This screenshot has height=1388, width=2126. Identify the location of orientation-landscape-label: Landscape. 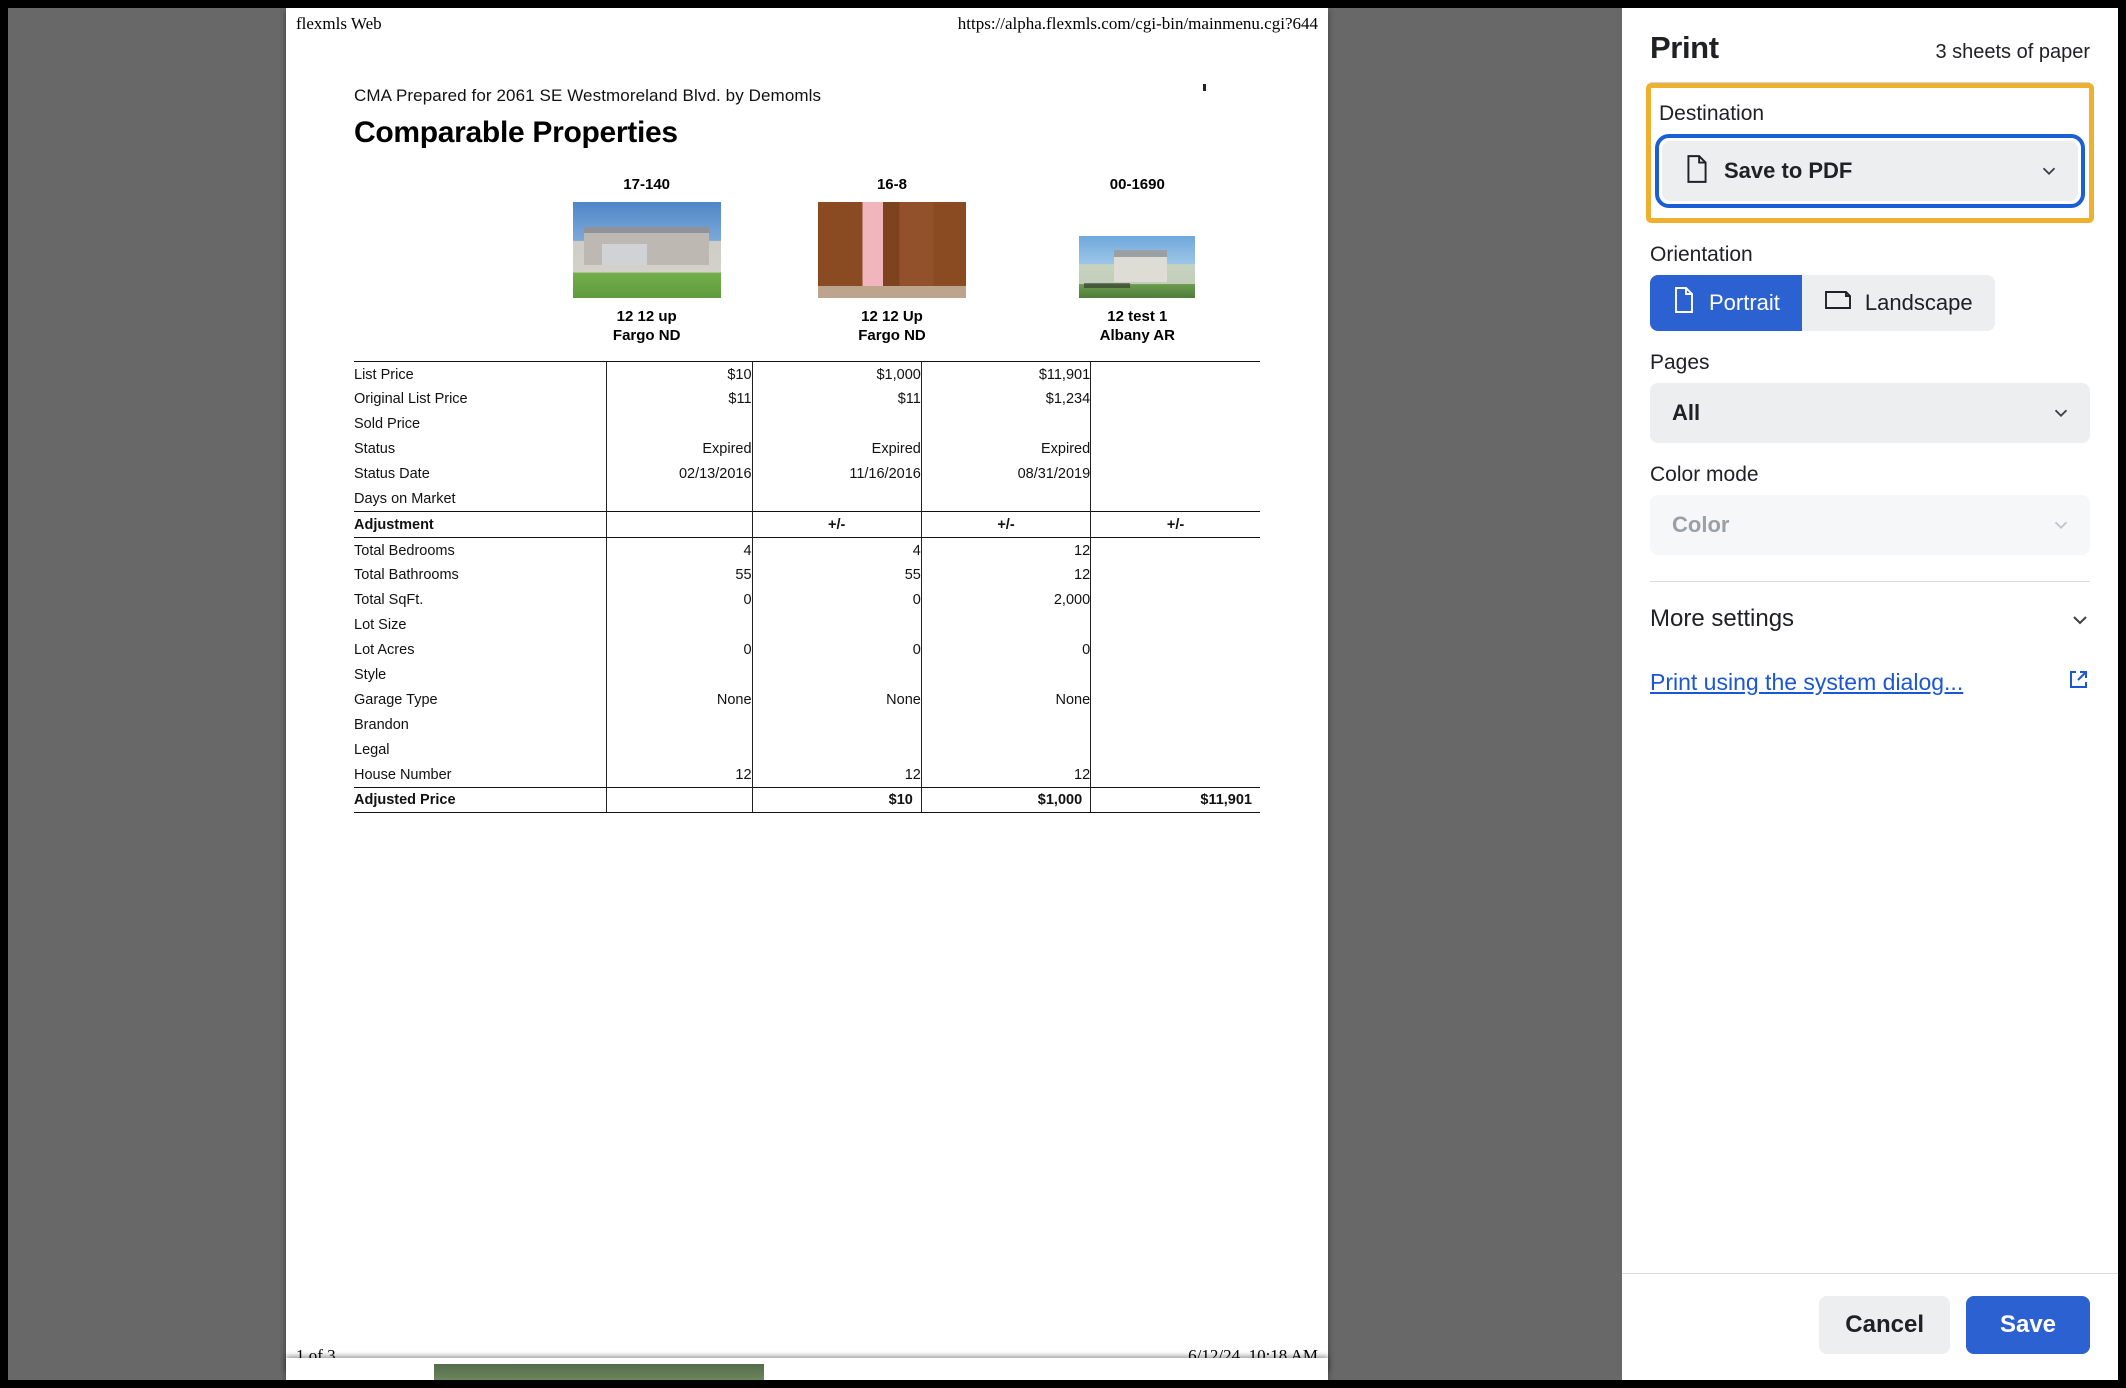
(1918, 302).